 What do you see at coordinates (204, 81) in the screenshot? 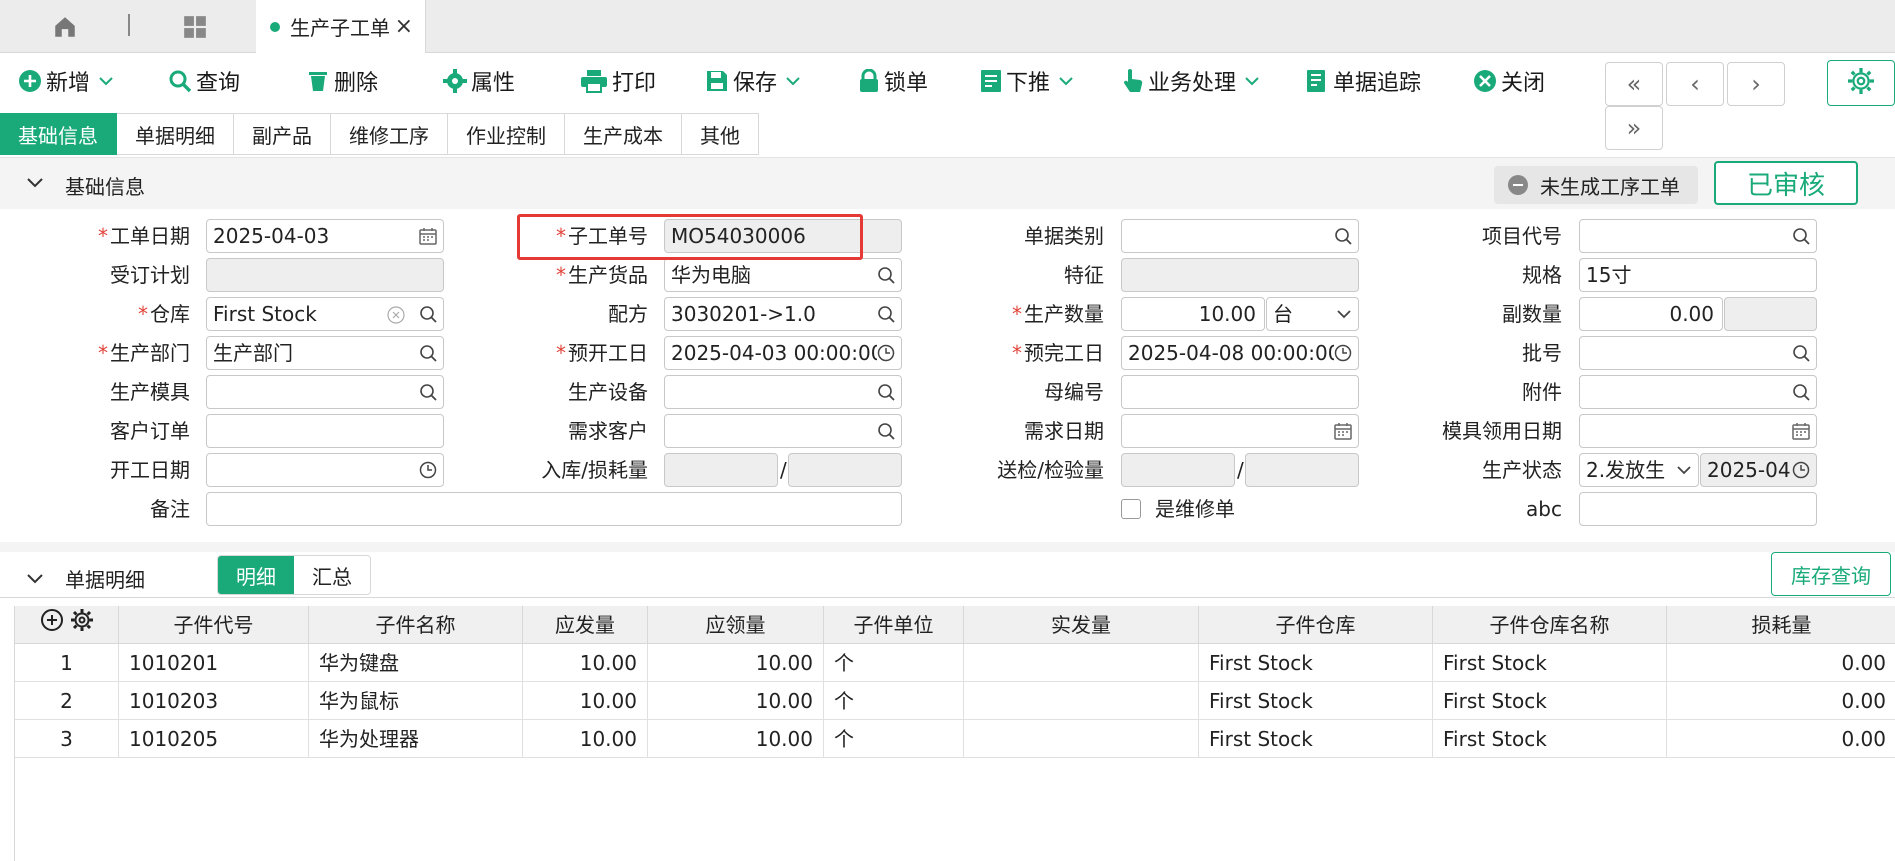
I see `query-button: 查询` at bounding box center [204, 81].